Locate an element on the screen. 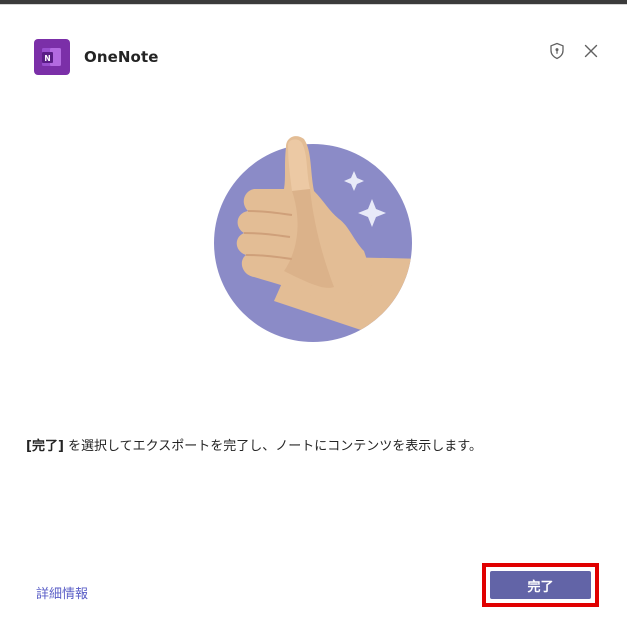 The image size is (627, 621). shield-icon is located at coordinates (557, 51).